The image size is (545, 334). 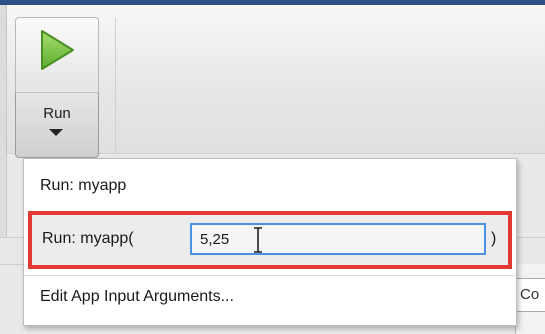 I want to click on run-button-label: Run, so click(x=57, y=113).